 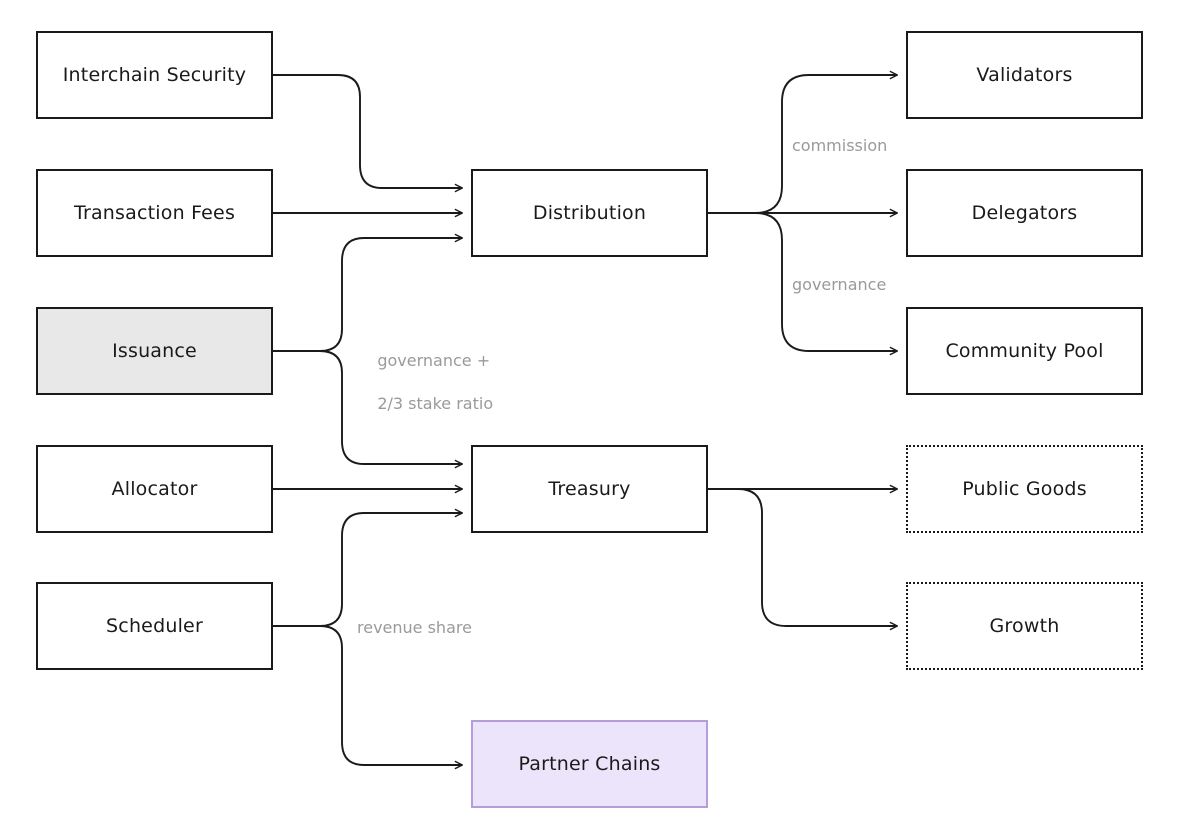 What do you see at coordinates (840, 145) in the screenshot?
I see `edge-label-commission: commission` at bounding box center [840, 145].